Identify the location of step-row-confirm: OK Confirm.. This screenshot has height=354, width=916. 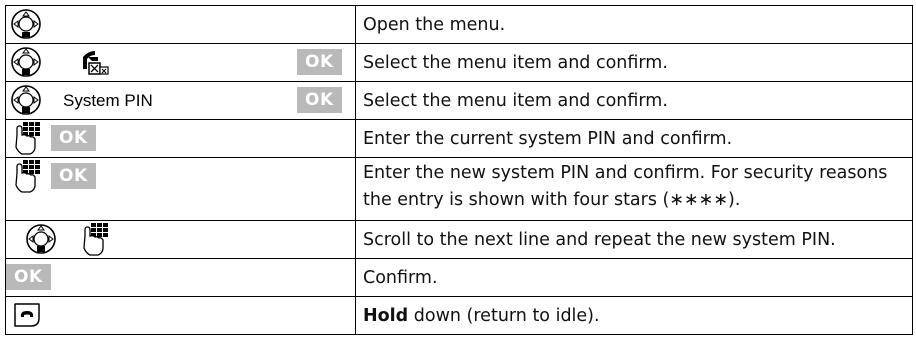
(459, 277).